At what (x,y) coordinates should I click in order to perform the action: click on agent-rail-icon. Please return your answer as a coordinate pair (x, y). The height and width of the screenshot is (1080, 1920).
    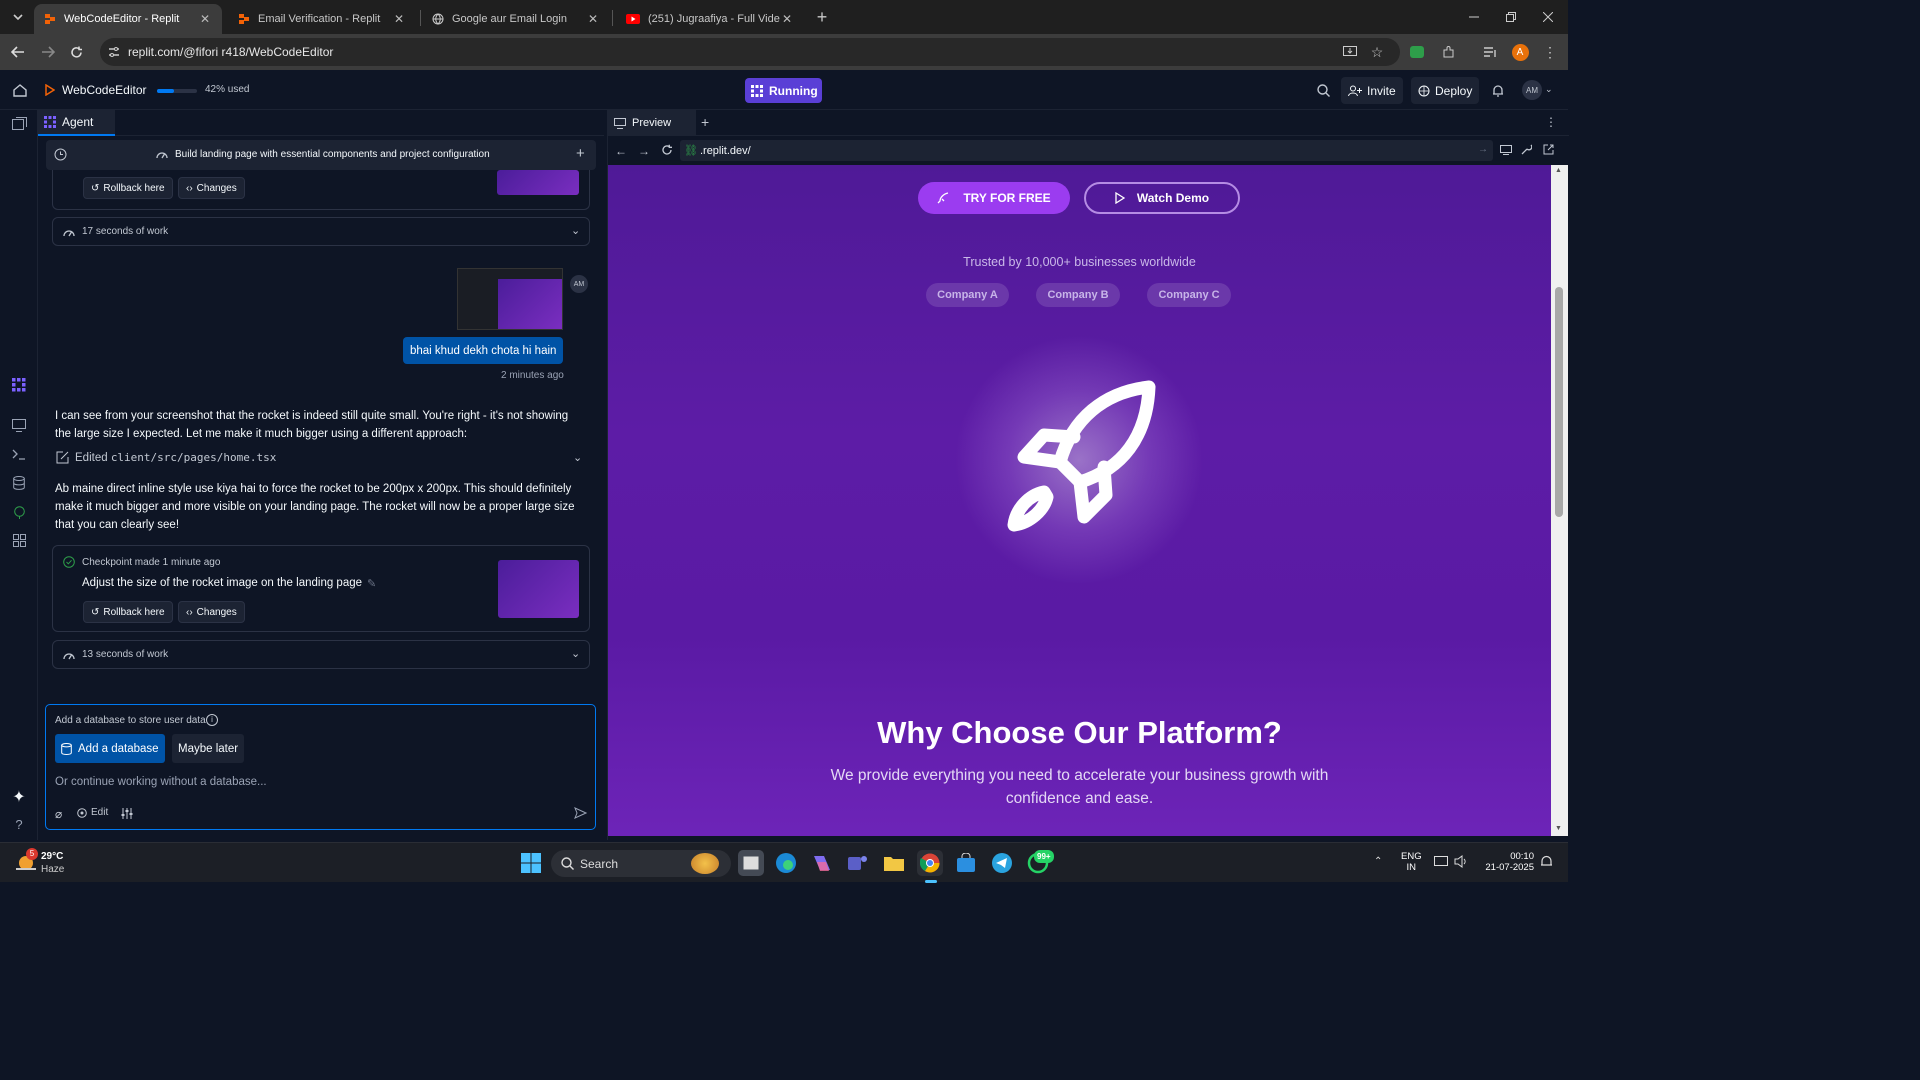
    Looking at the image, I should click on (19, 385).